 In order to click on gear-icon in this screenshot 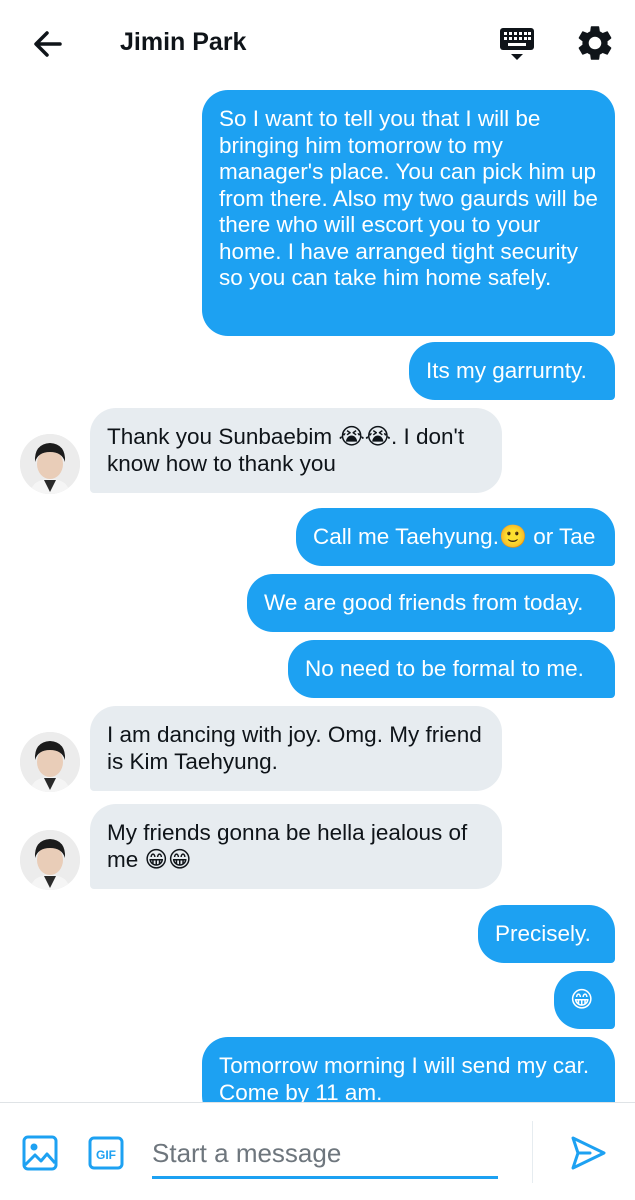, I will do `click(595, 43)`.